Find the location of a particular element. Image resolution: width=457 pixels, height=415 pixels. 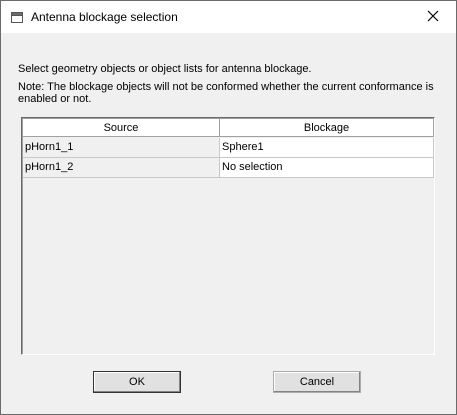

cancel-button: Cancel is located at coordinates (317, 382).